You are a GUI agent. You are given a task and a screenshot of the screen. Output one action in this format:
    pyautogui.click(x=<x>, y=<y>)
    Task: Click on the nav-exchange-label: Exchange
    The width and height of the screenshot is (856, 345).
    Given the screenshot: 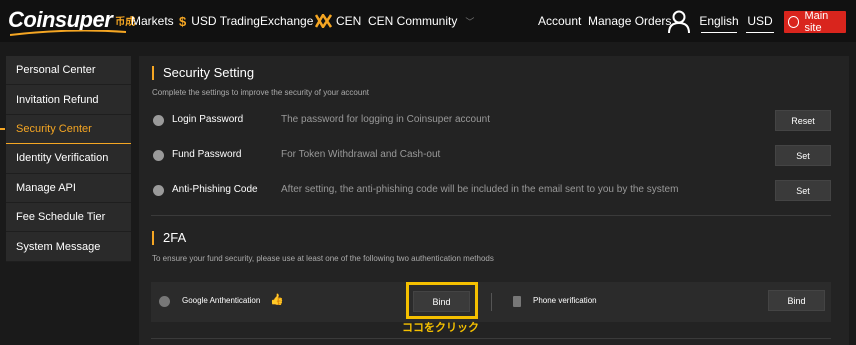 What is the action you would take?
    pyautogui.click(x=287, y=21)
    